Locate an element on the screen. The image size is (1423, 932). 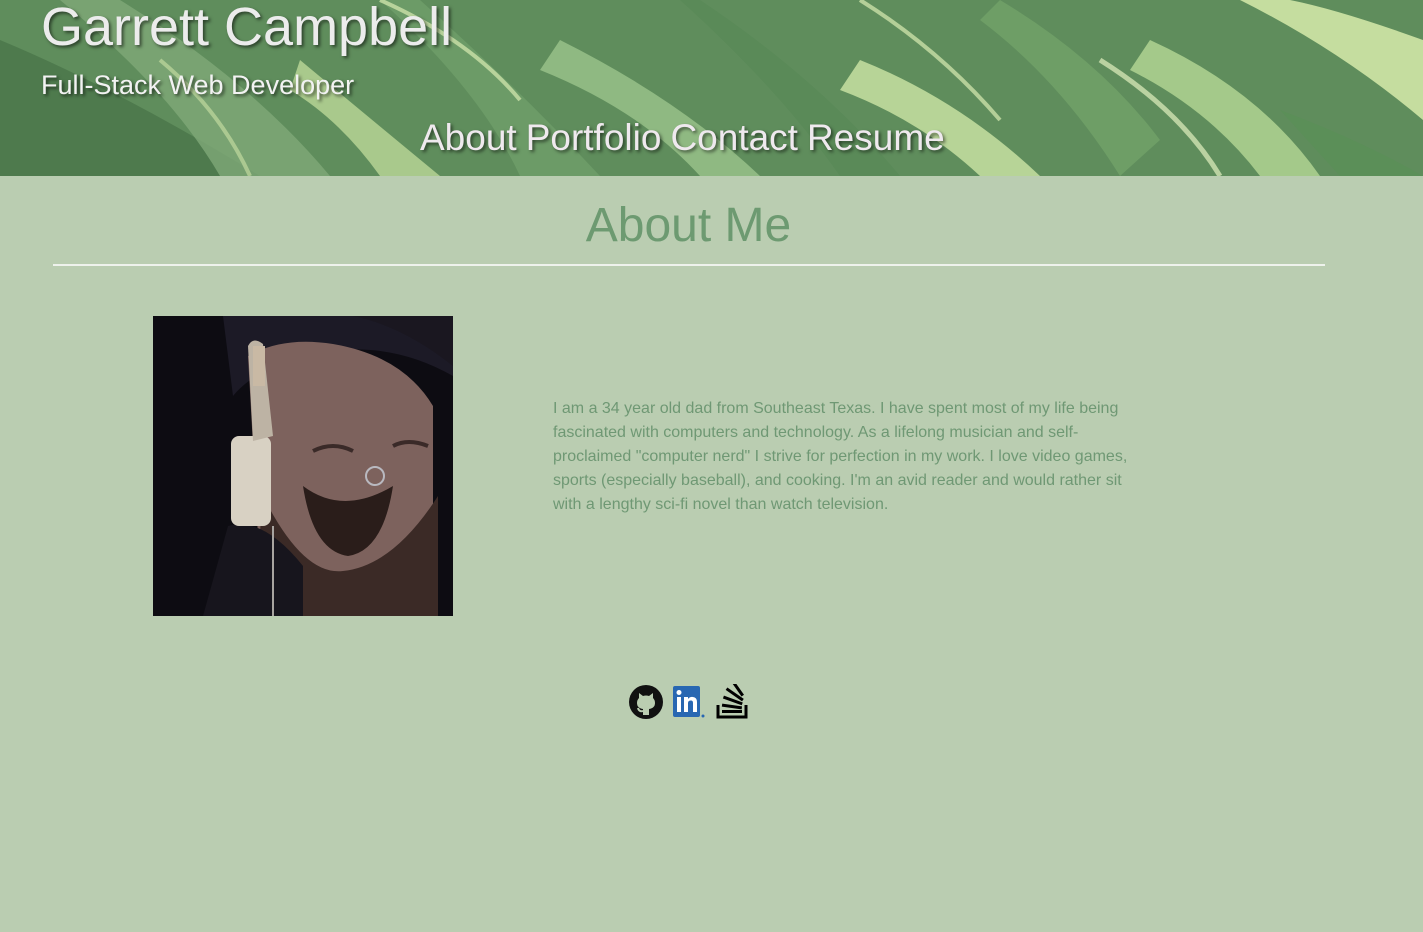
linkedin-link is located at coordinates (689, 702).